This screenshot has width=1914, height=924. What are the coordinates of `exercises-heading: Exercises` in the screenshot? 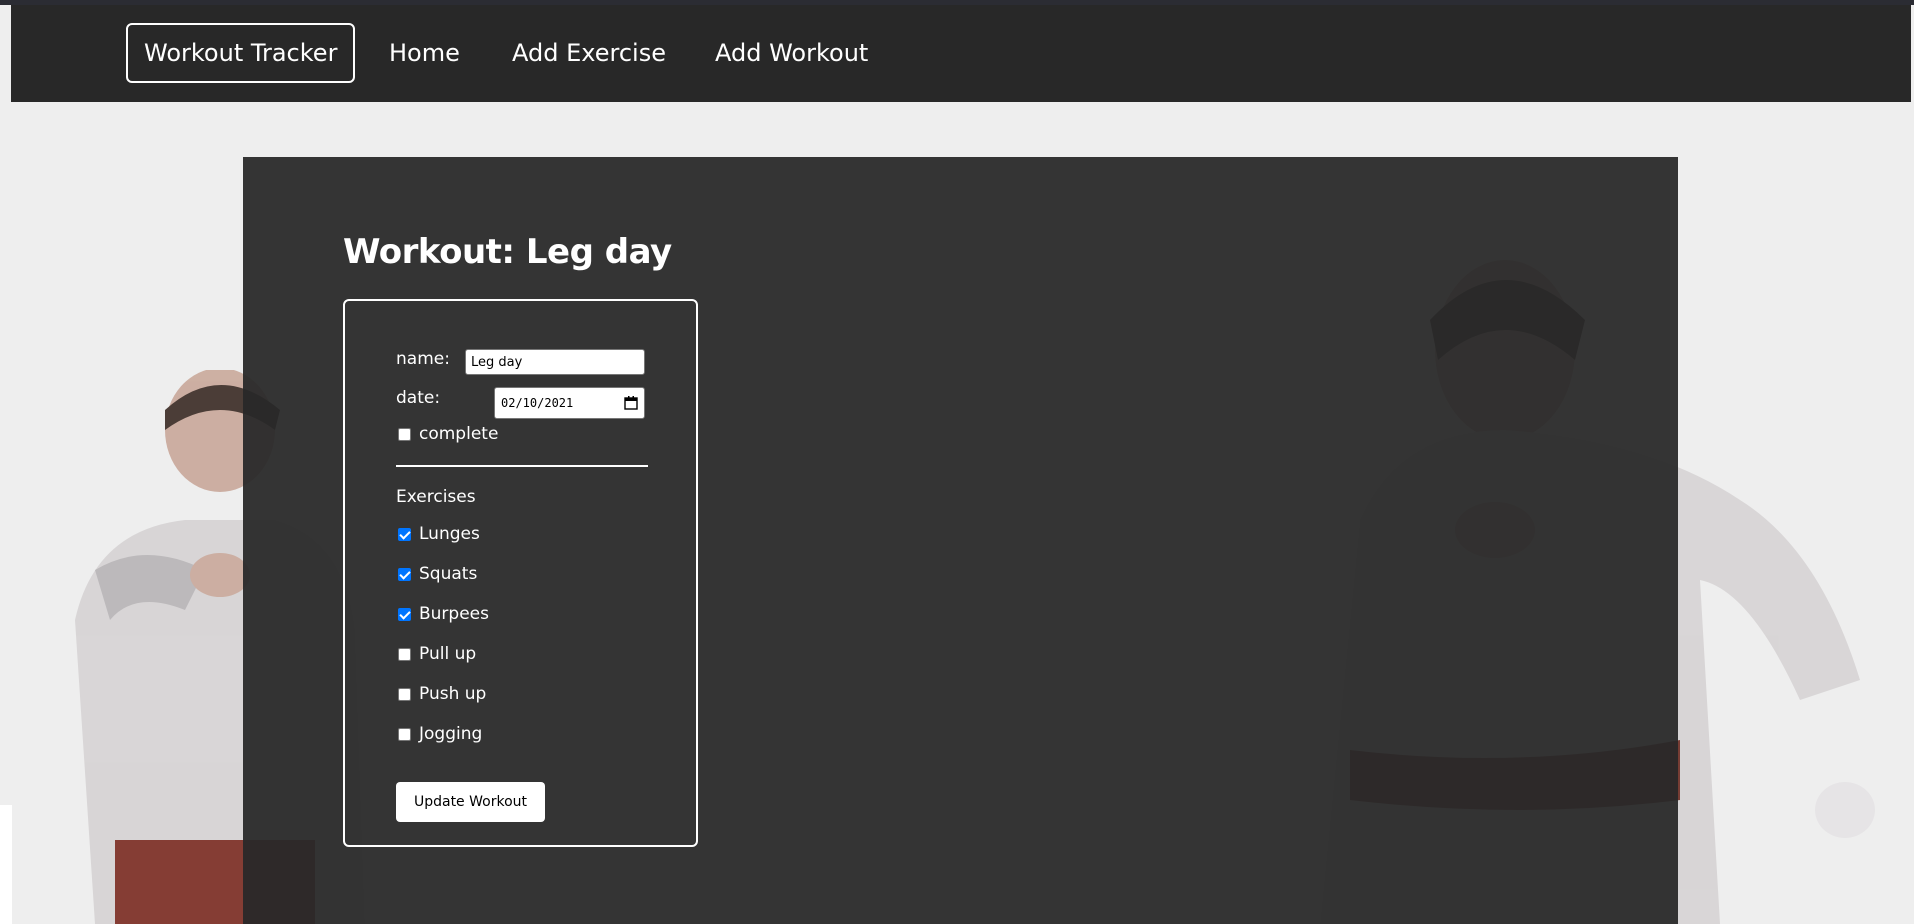 It's located at (436, 497).